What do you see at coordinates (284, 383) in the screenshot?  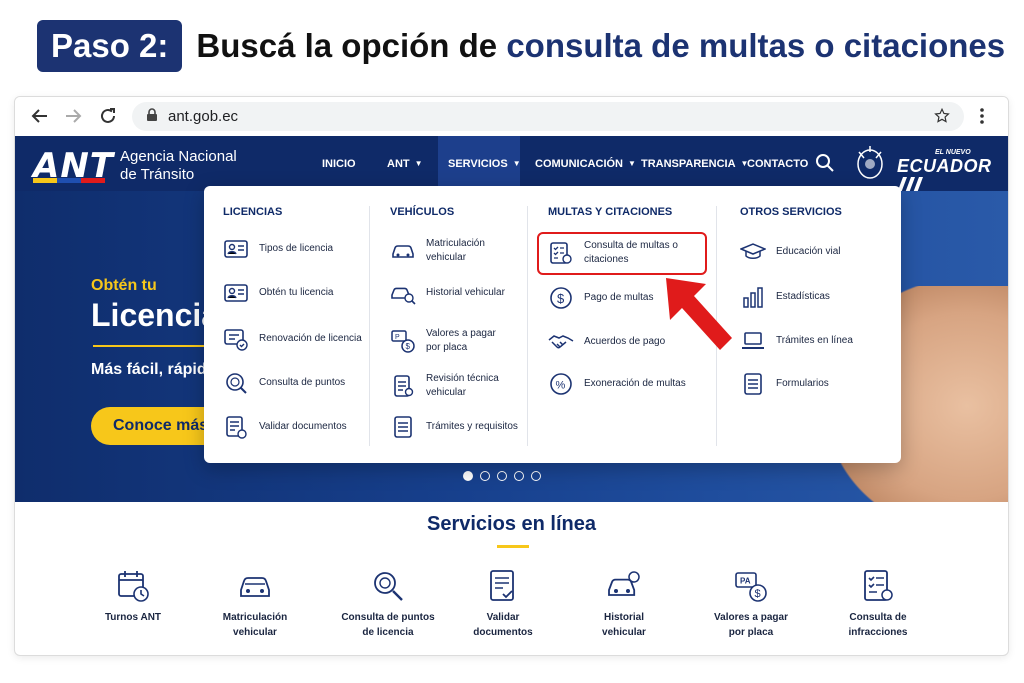 I see `menu-consulta-de-puntos: Consulta de puntos` at bounding box center [284, 383].